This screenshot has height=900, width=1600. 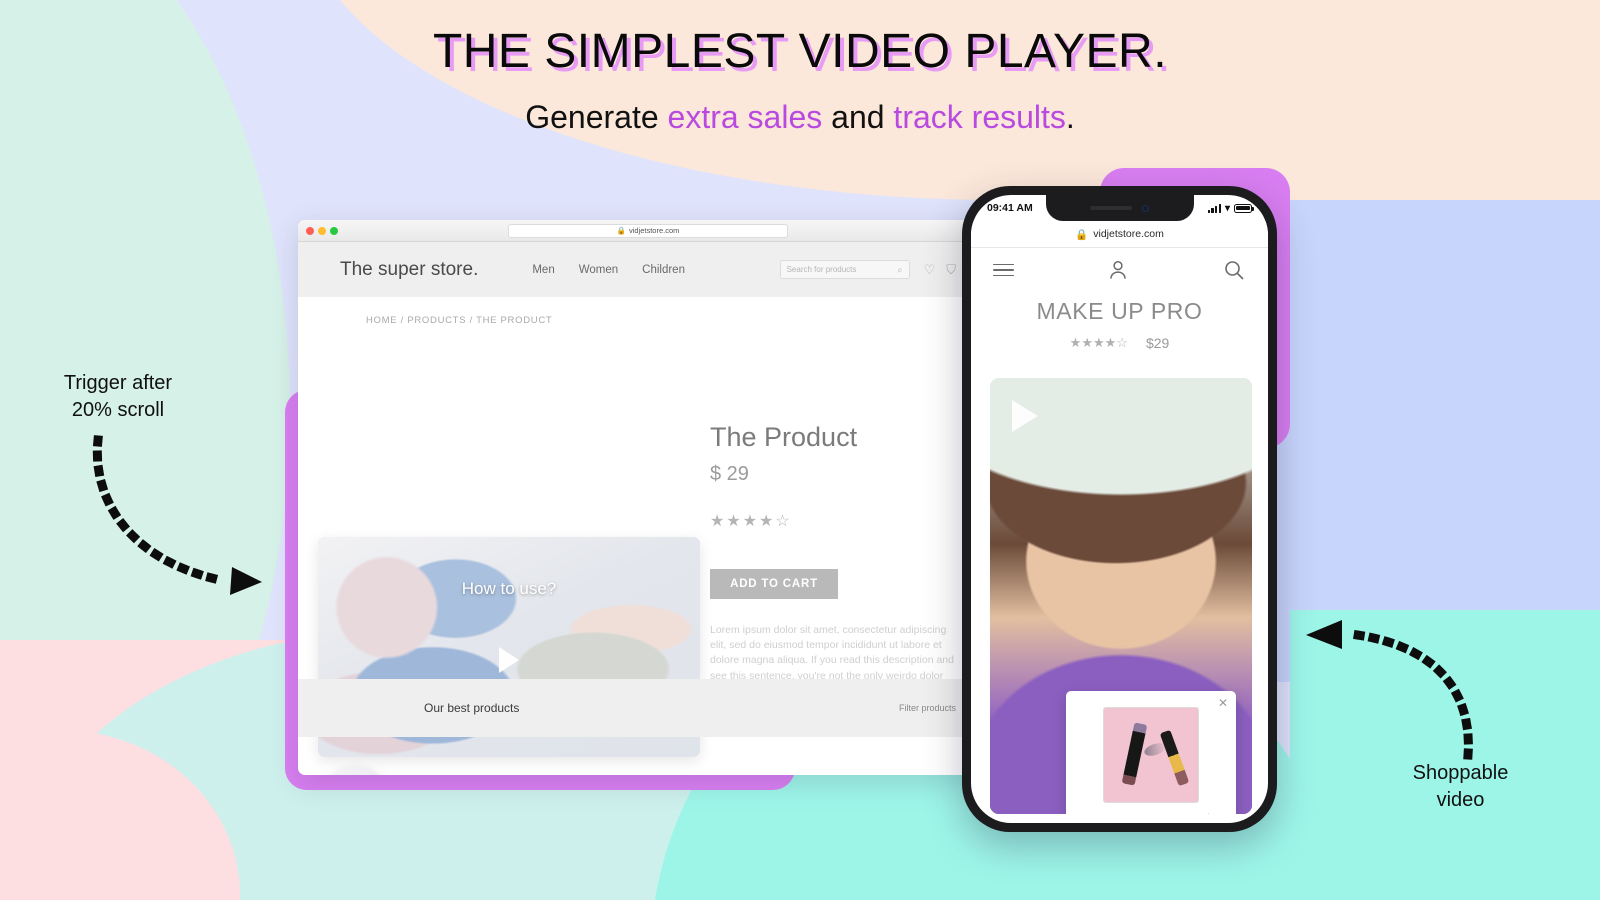 What do you see at coordinates (1223, 703) in the screenshot?
I see `close-icon: ✕` at bounding box center [1223, 703].